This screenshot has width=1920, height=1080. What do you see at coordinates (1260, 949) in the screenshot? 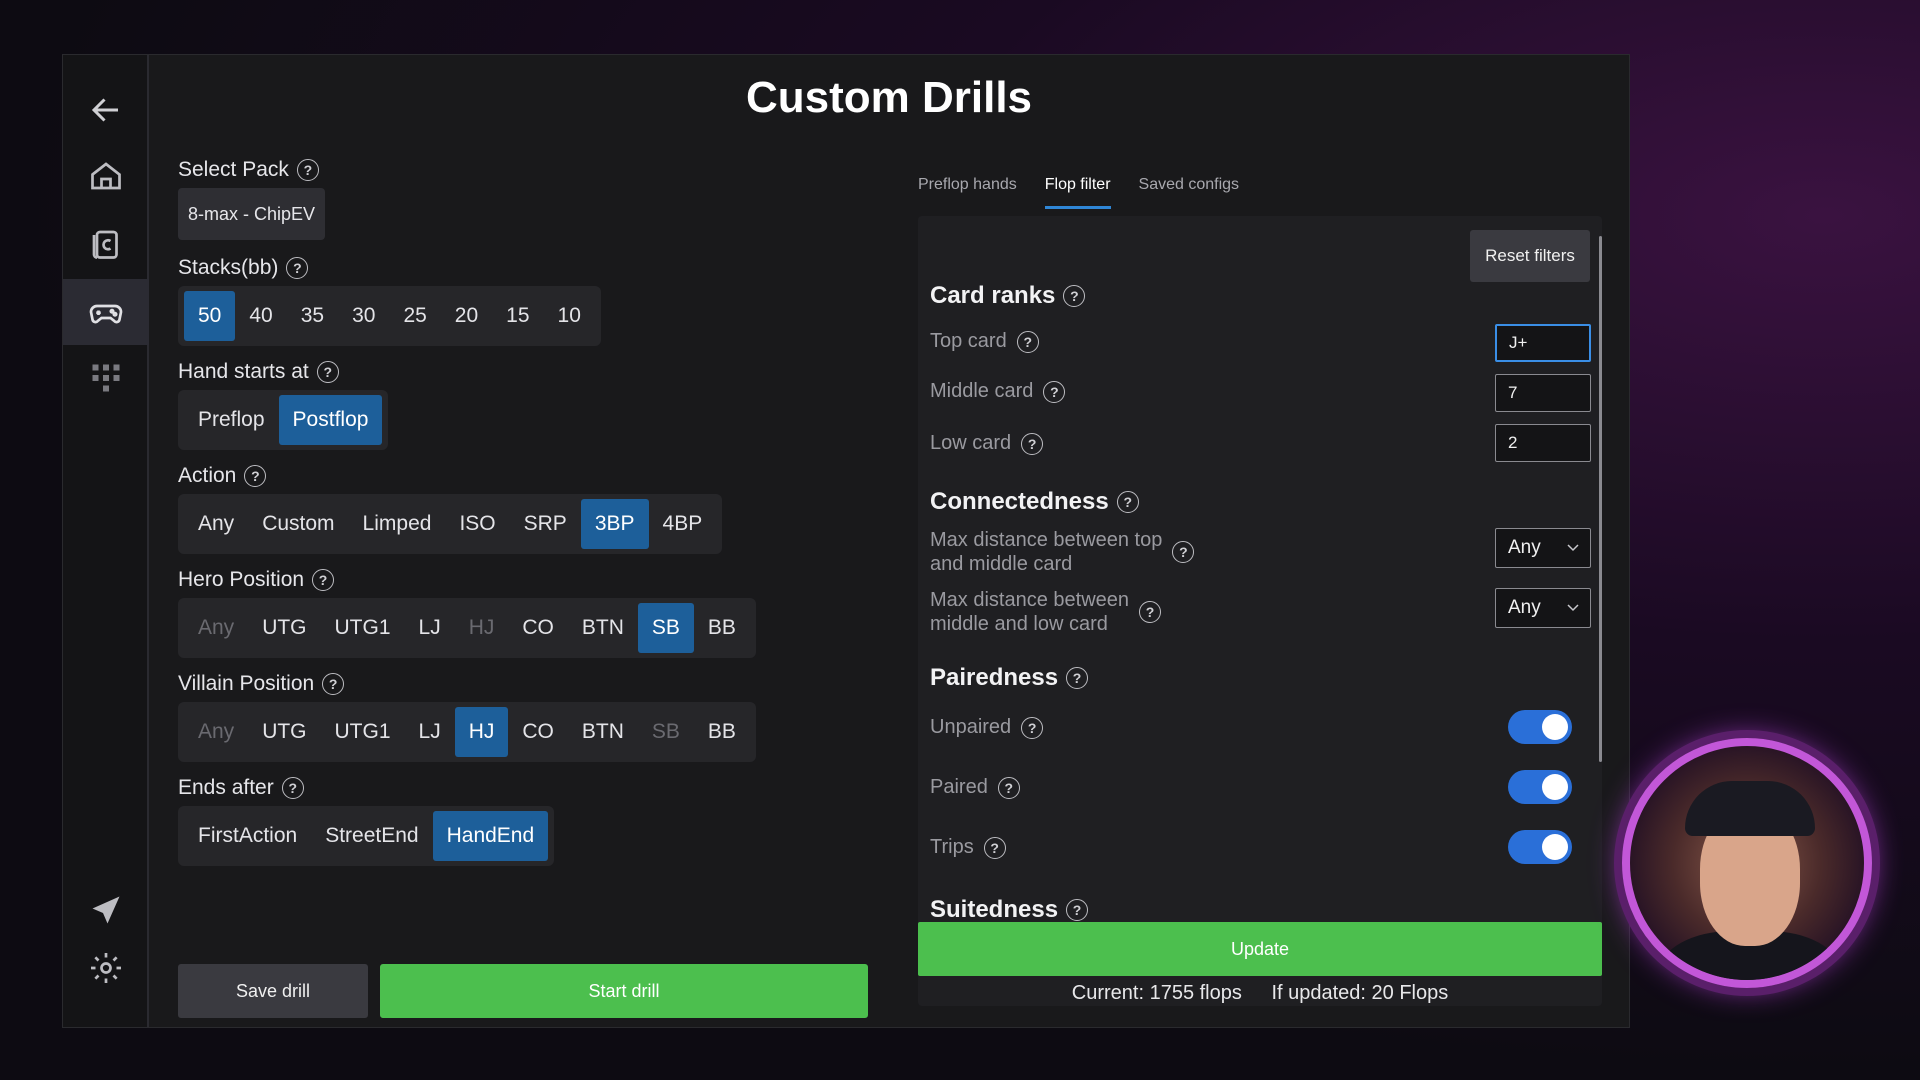
I see `update-button: Update` at bounding box center [1260, 949].